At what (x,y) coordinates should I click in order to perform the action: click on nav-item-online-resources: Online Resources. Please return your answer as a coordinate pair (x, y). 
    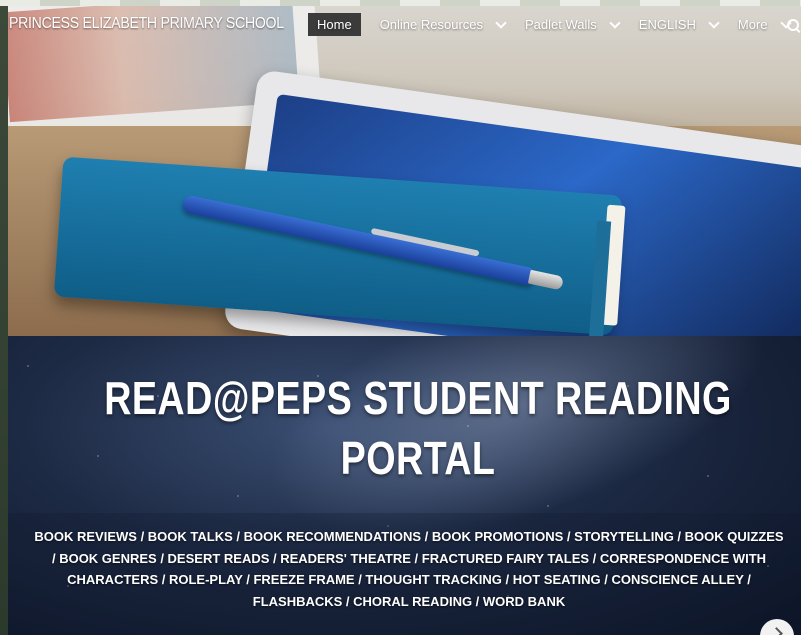
    Looking at the image, I should click on (442, 24).